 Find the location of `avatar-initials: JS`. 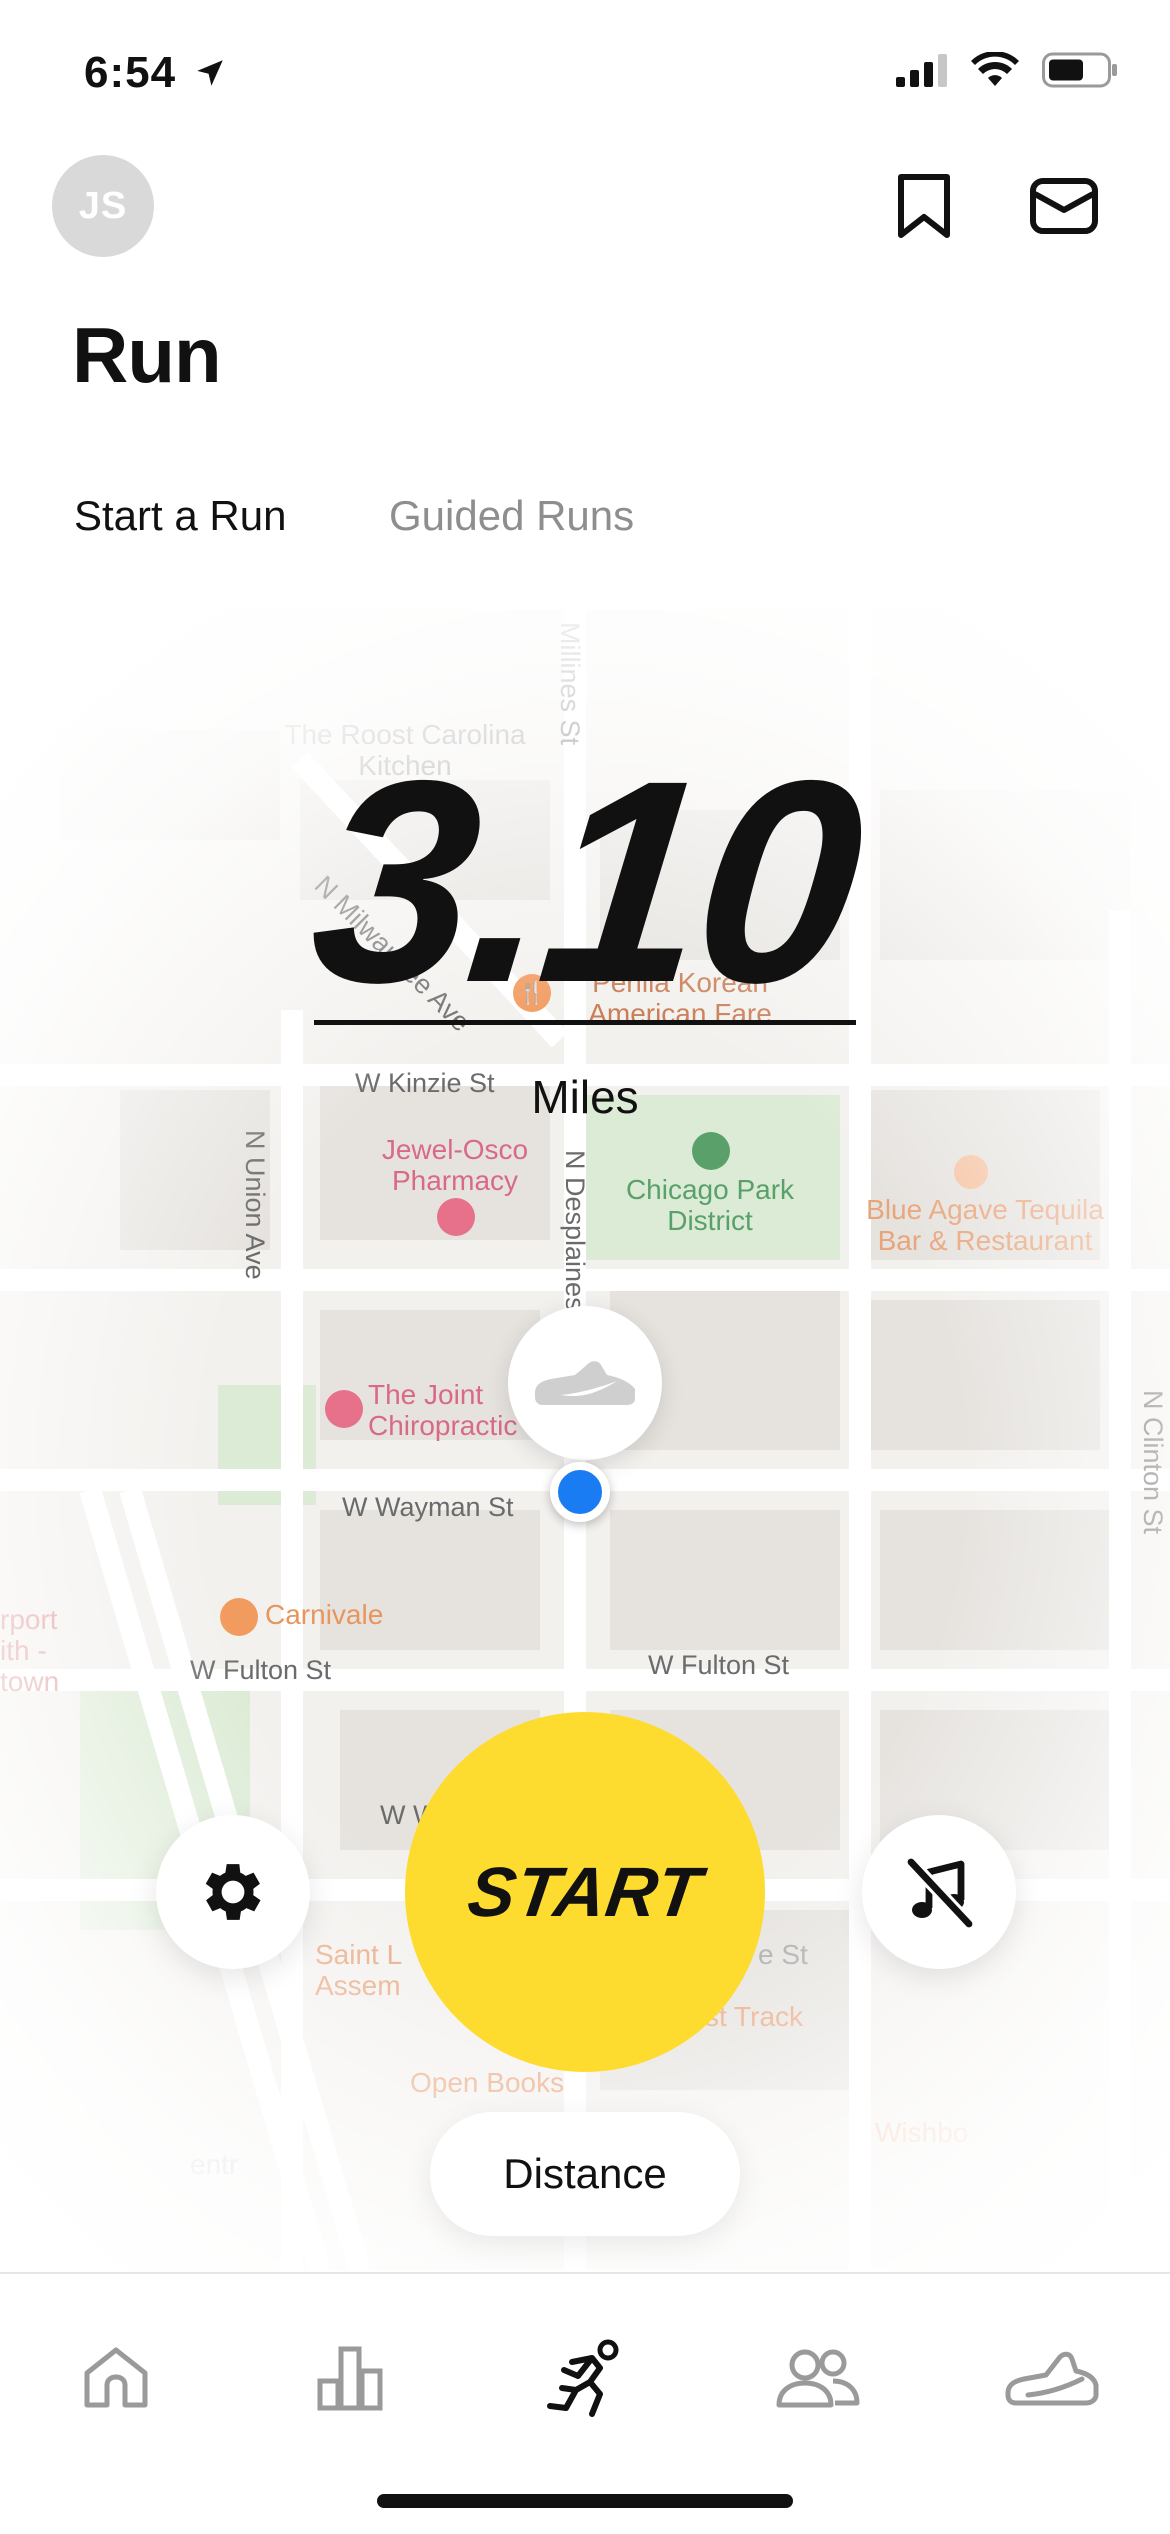

avatar-initials: JS is located at coordinates (103, 205).